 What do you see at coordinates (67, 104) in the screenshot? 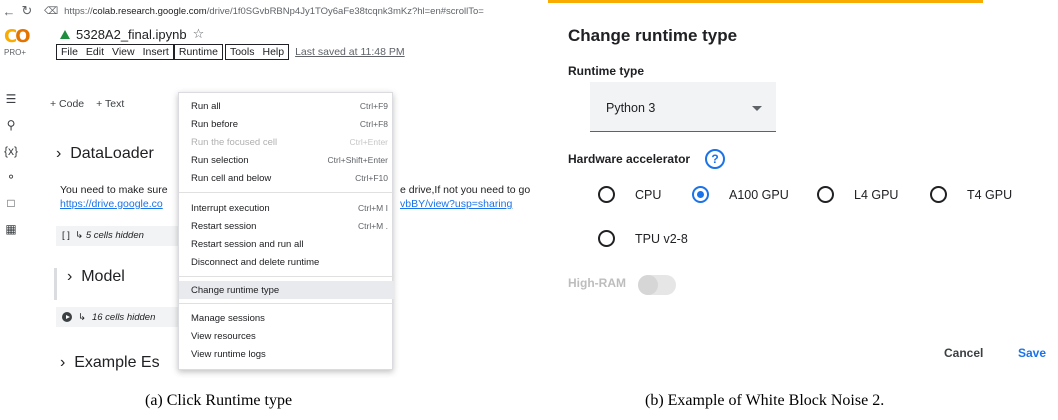
I see `add-code-button: + Code` at bounding box center [67, 104].